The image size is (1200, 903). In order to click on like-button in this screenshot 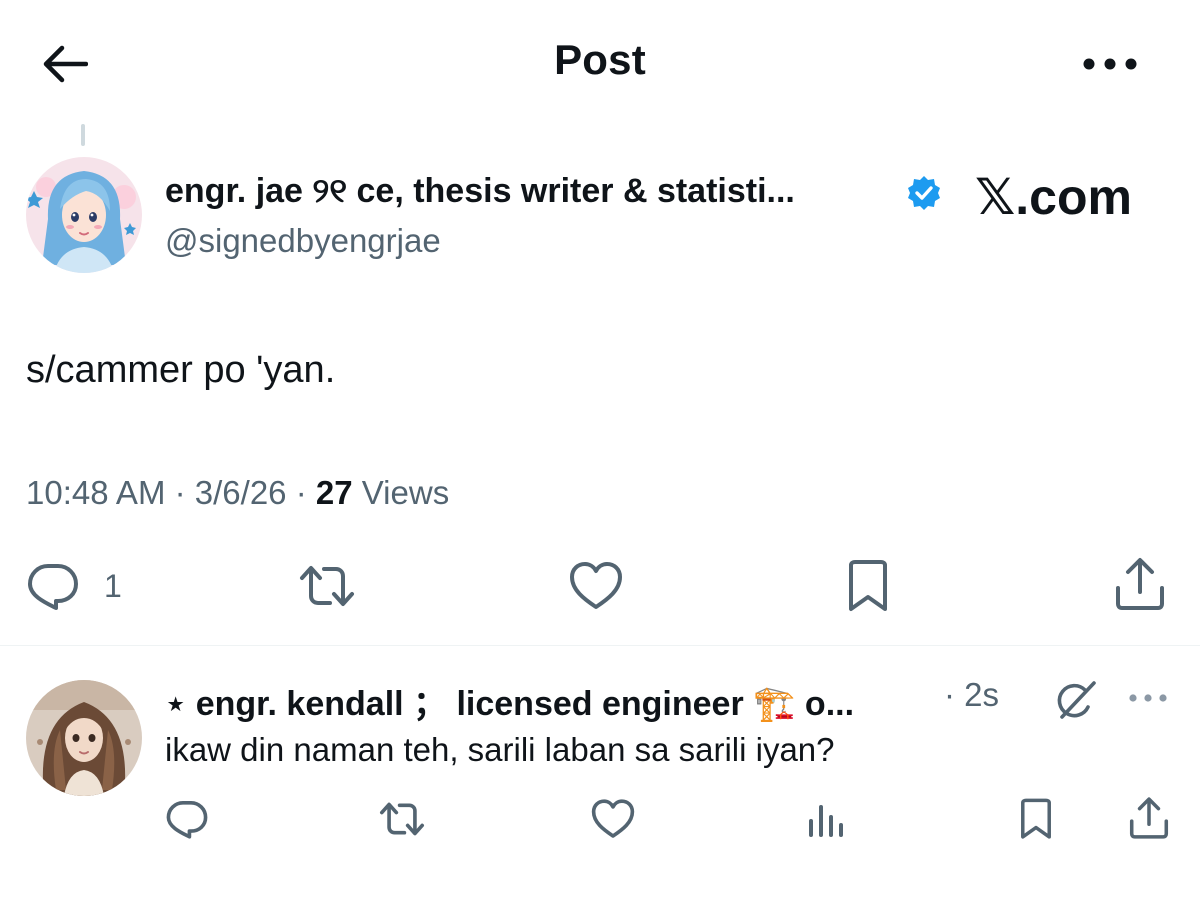, I will do `click(596, 586)`.